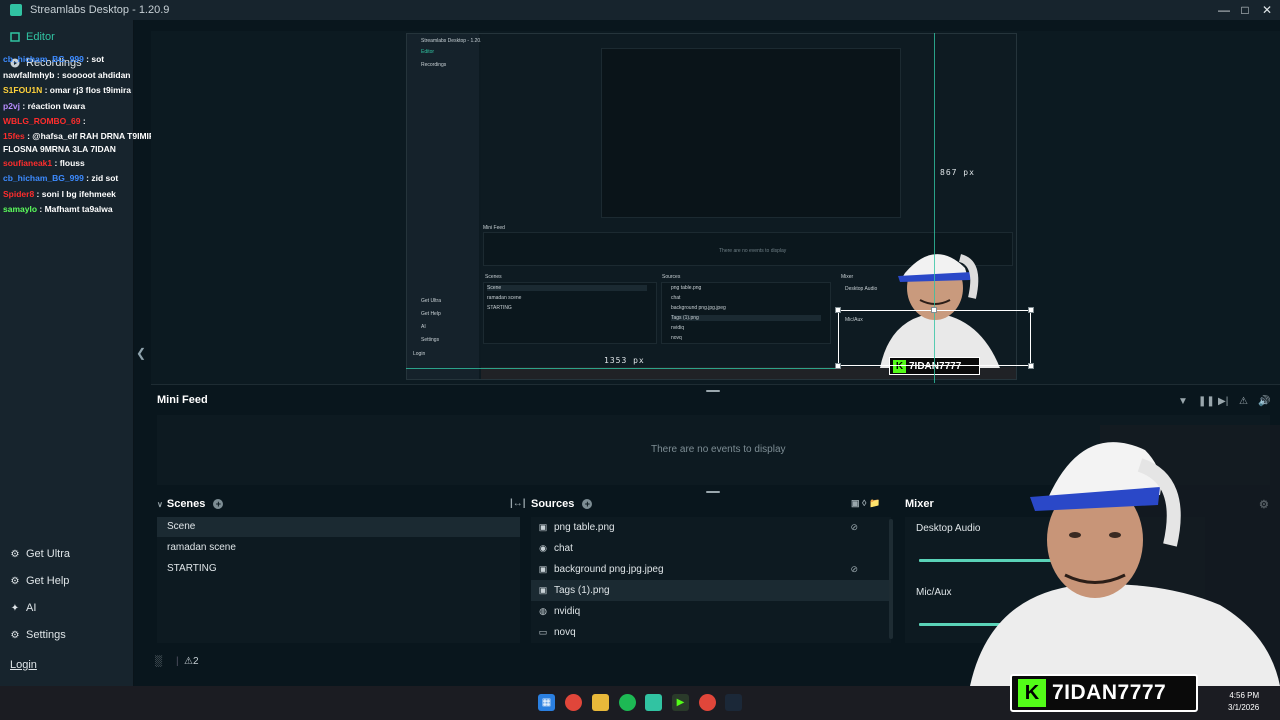 The height and width of the screenshot is (720, 1280). What do you see at coordinates (1206, 401) in the screenshot?
I see `pause-icon: ❚❚` at bounding box center [1206, 401].